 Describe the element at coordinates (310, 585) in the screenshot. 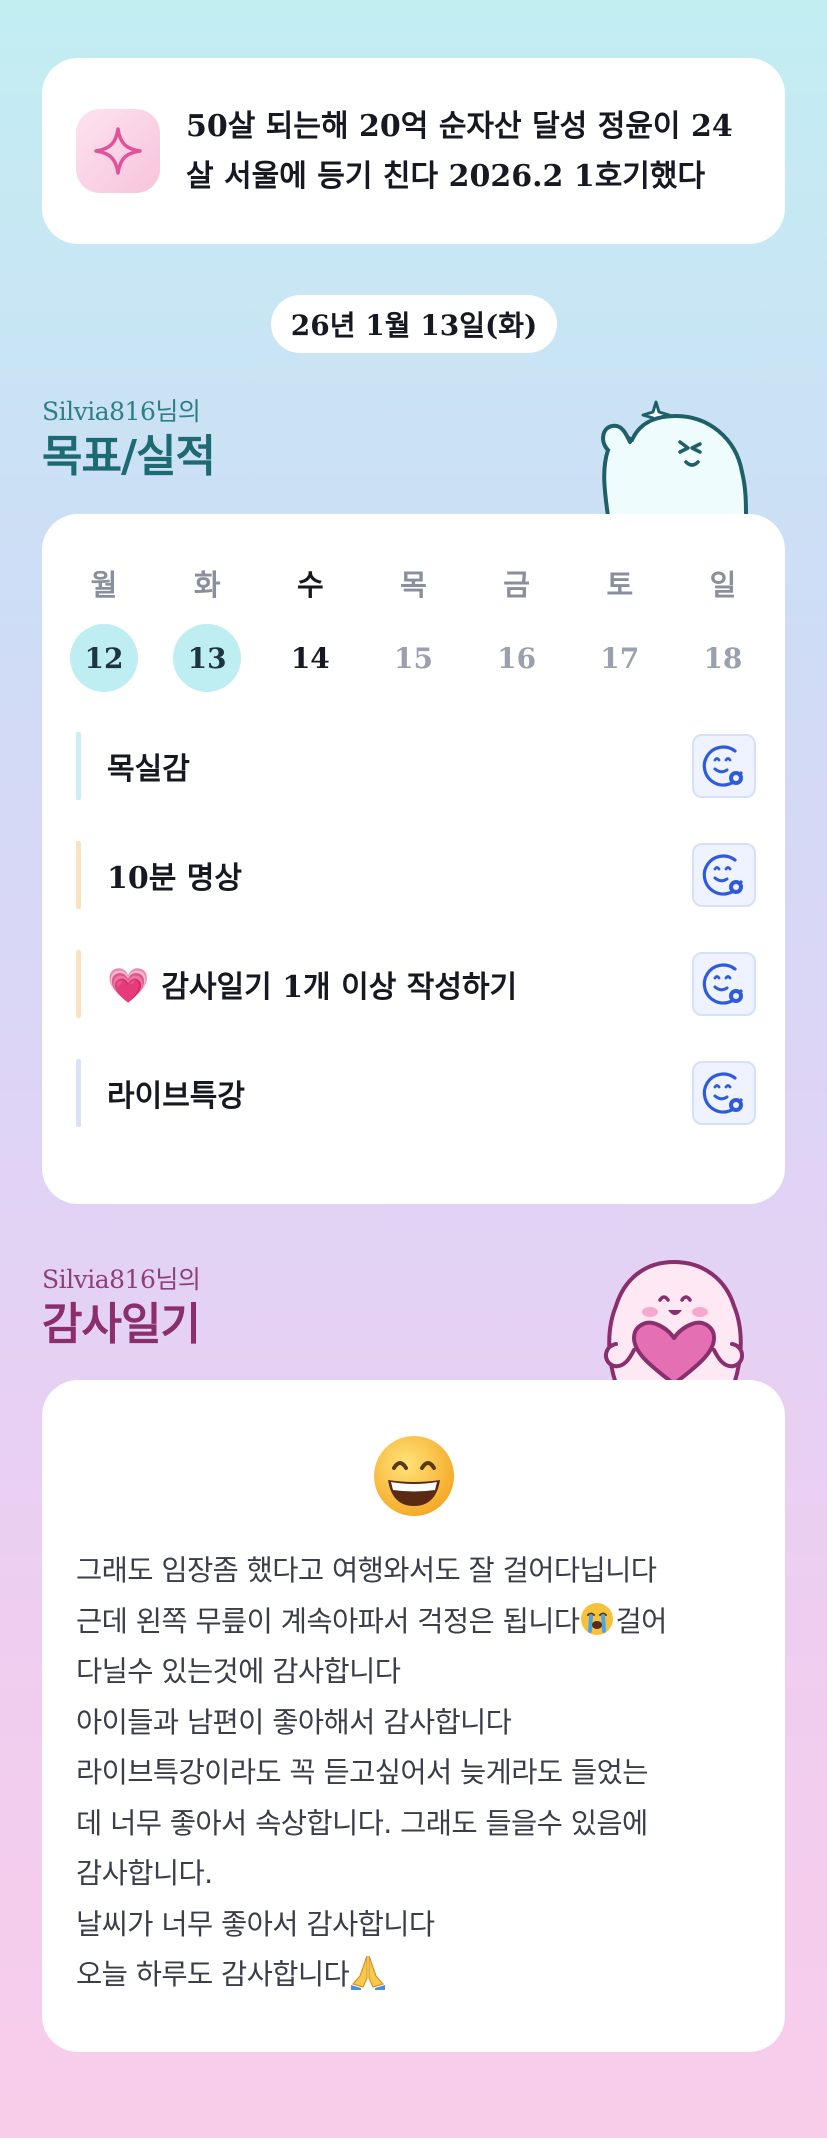

I see `weekday-wed: 수` at that location.